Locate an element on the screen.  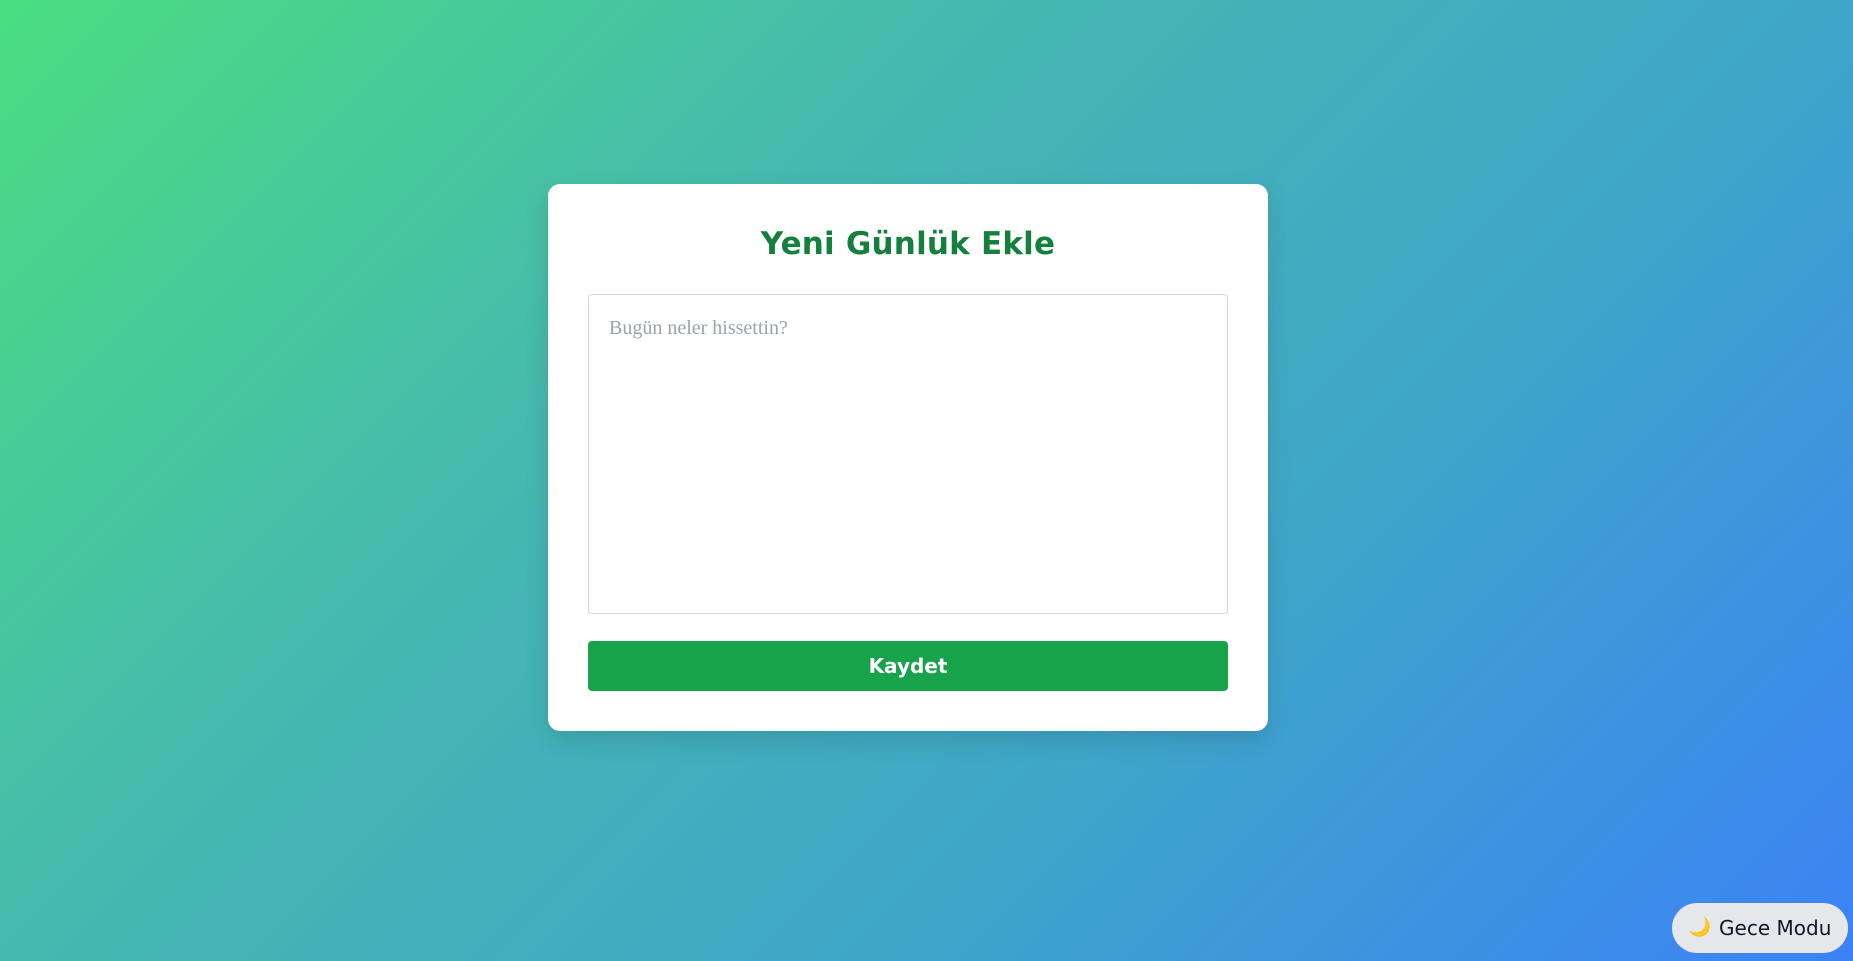
save-button: Kaydet is located at coordinates (908, 666).